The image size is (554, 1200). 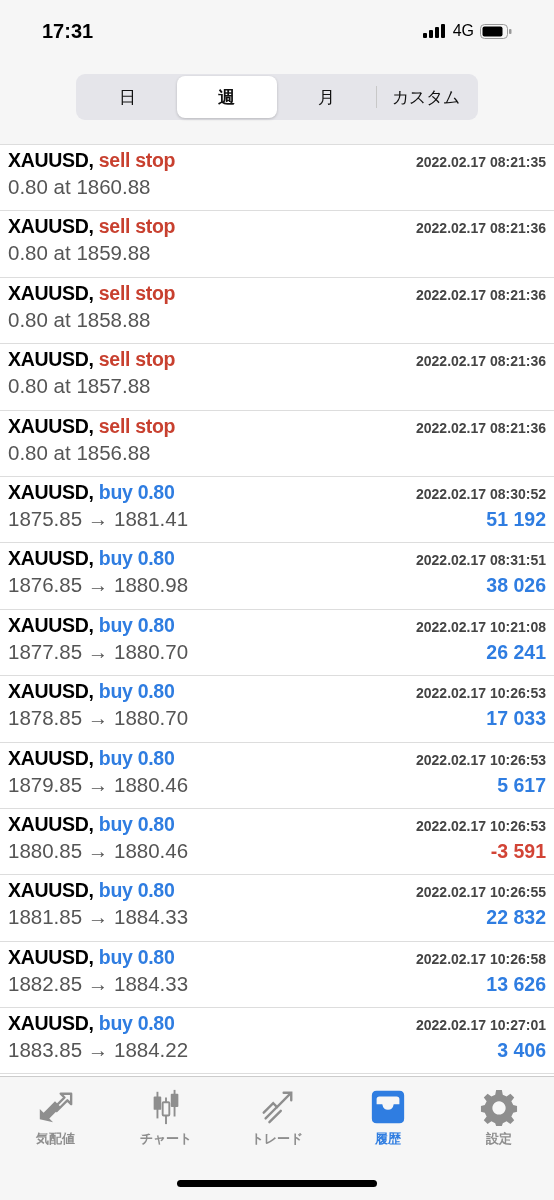 I want to click on timestamp: 2022.02.17 08:31:51, so click(x=481, y=560).